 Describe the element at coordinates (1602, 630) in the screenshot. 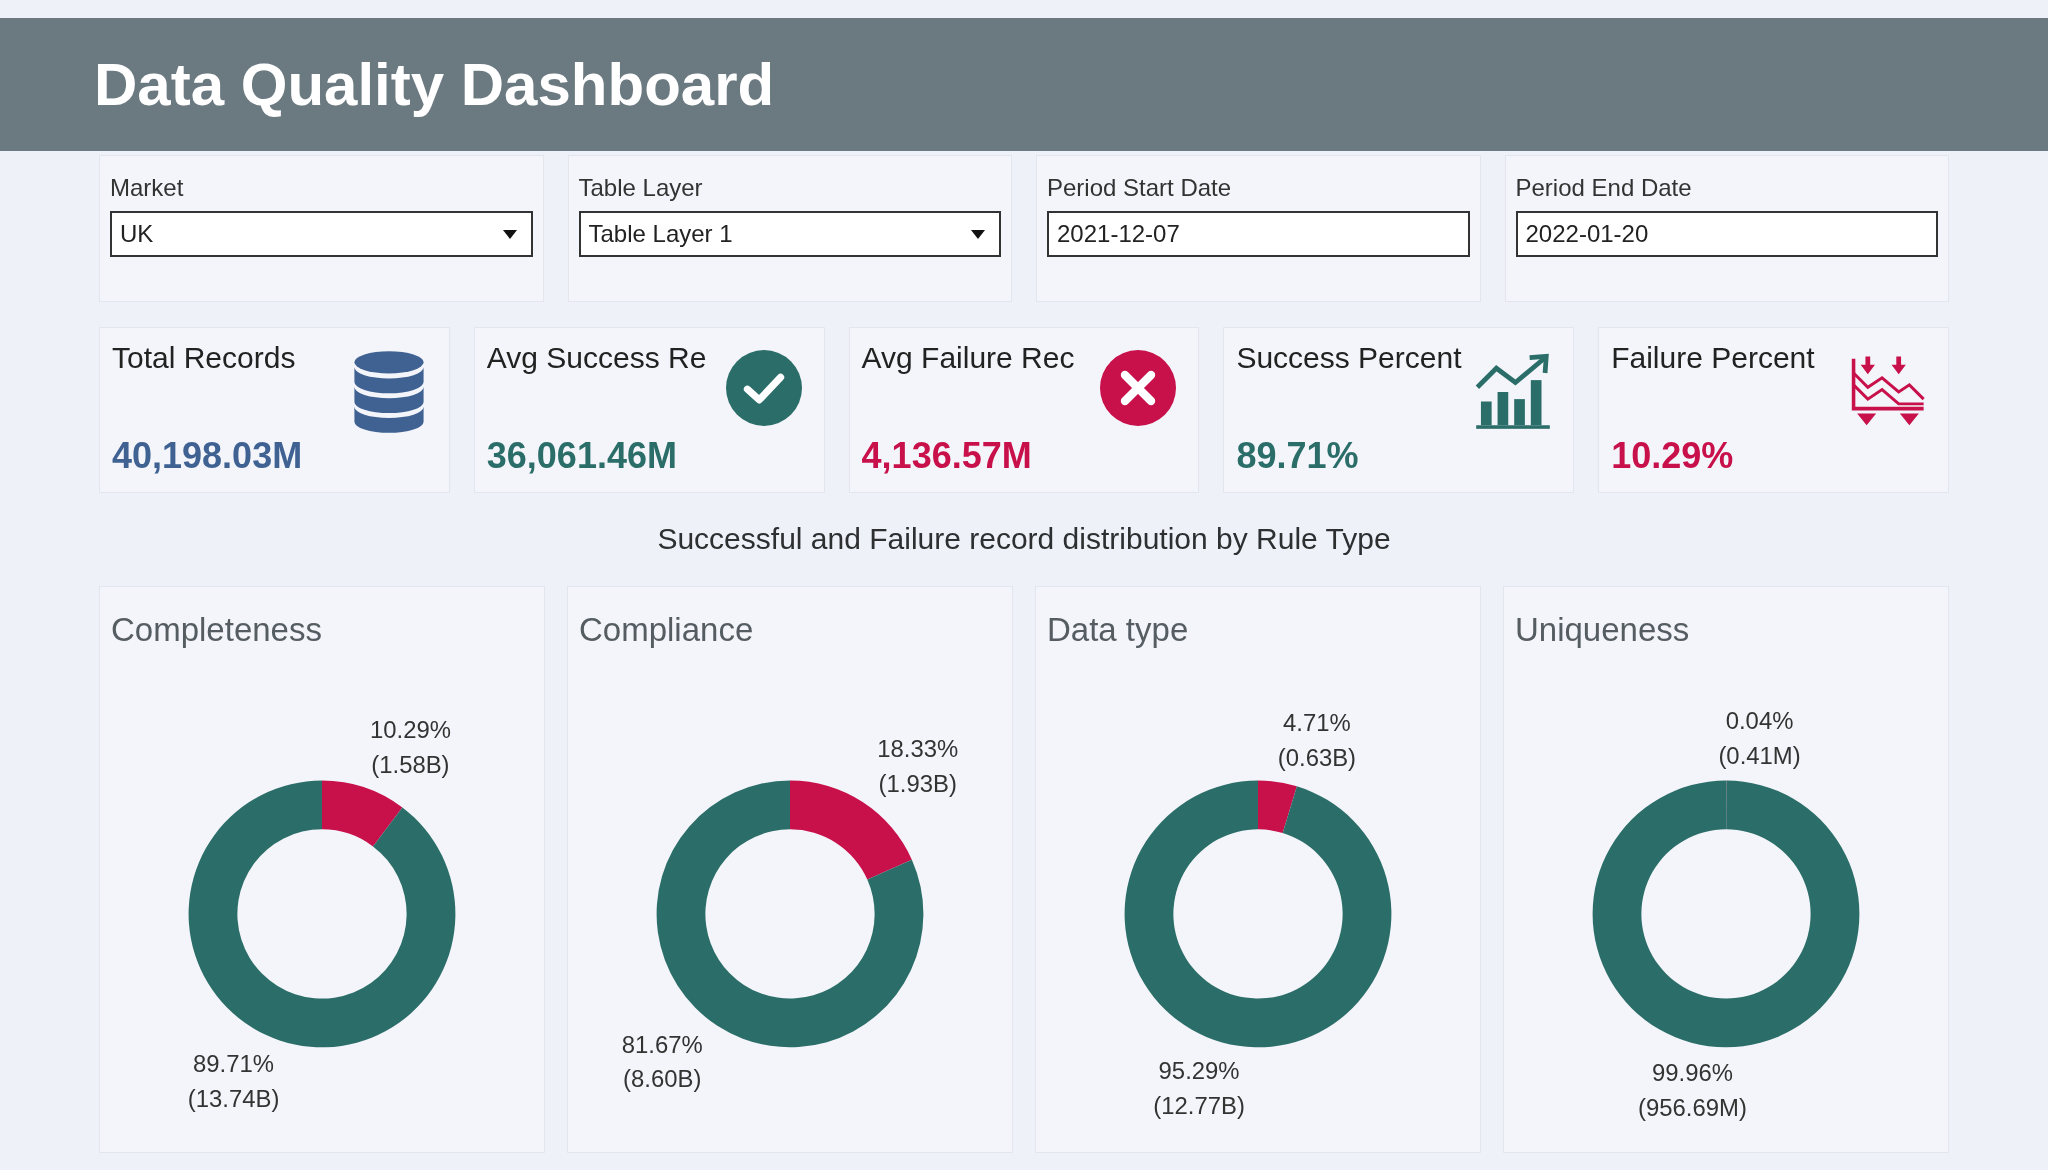

I see `chart-title: Uniqueness` at that location.